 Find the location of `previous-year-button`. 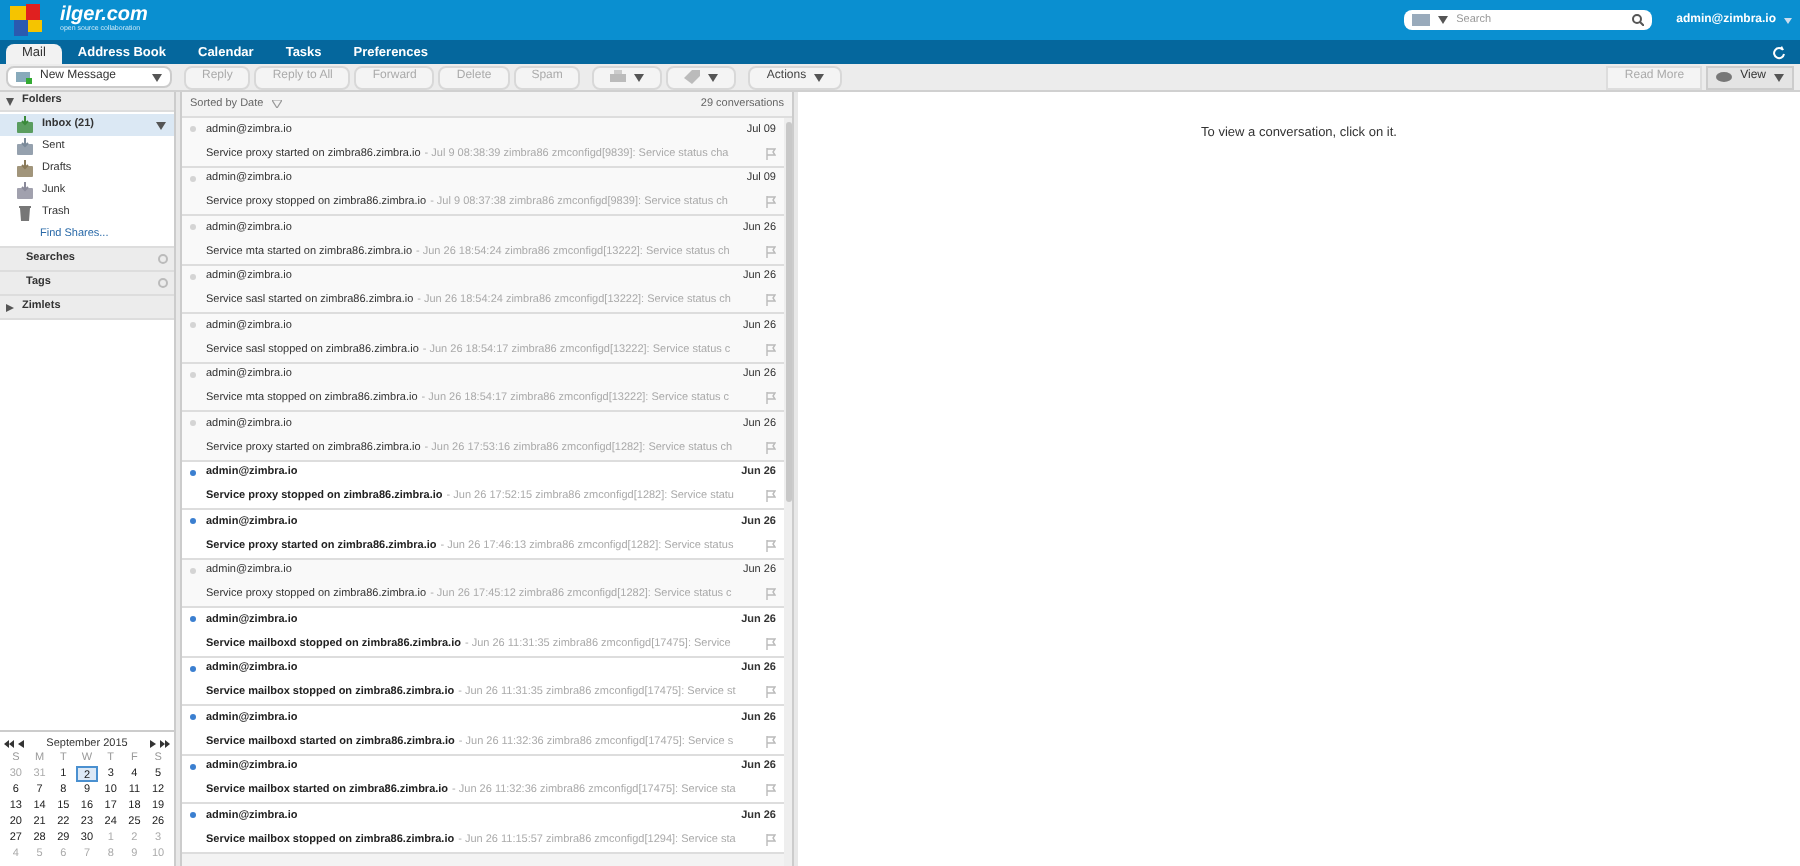

previous-year-button is located at coordinates (9, 744).